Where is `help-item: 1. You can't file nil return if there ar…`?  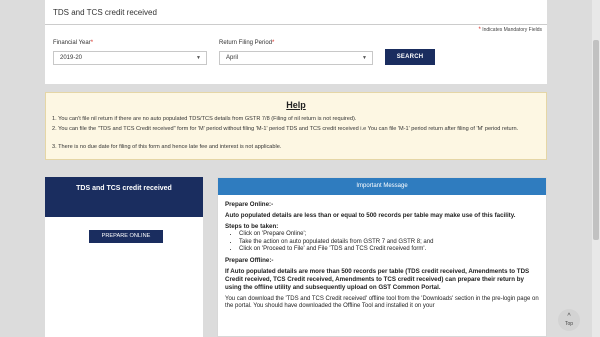
help-item: 1. You can't file nil return if there ar… is located at coordinates (204, 119).